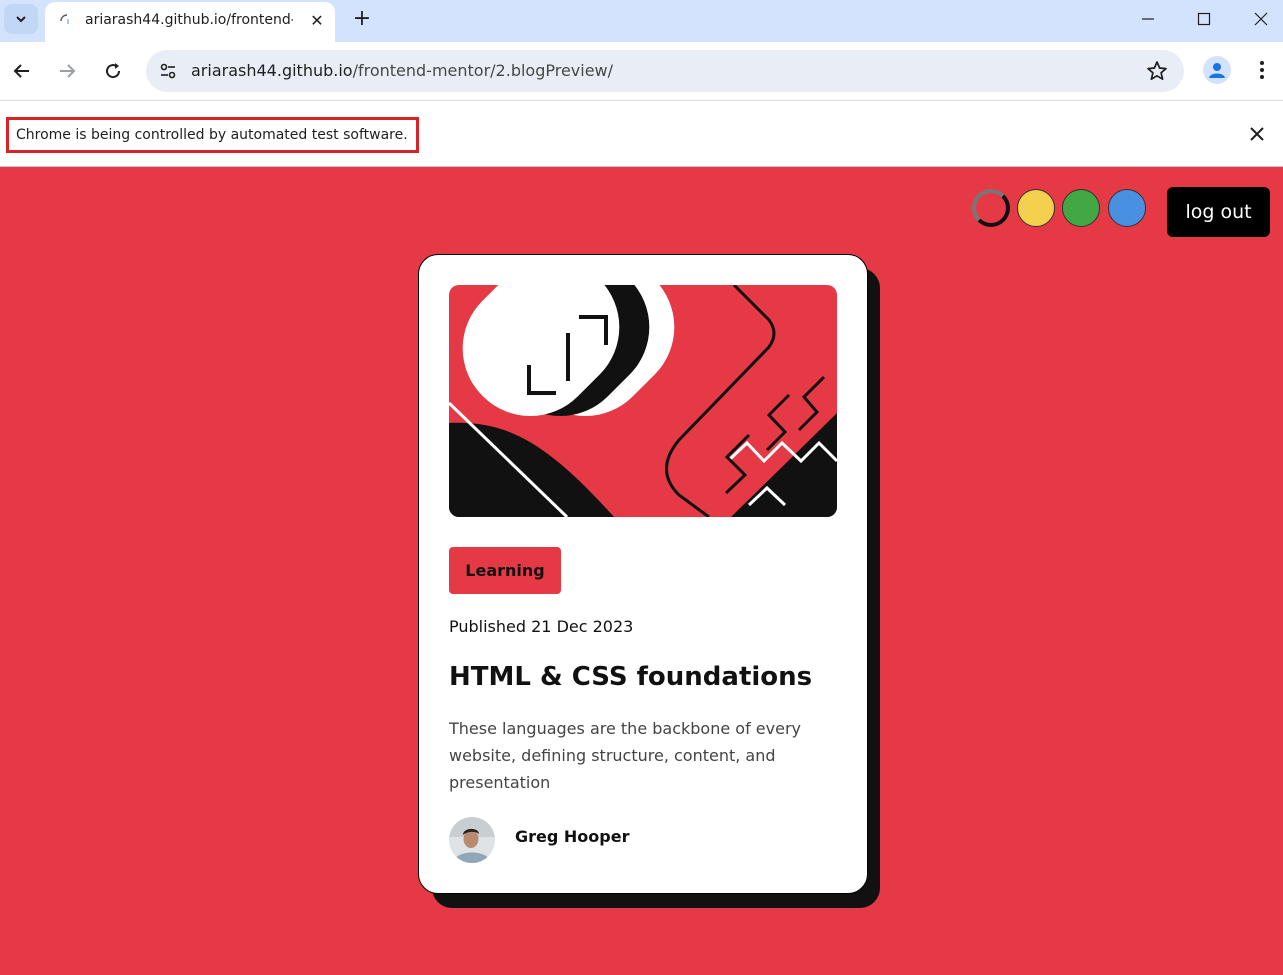  I want to click on logout-button: log out, so click(1218, 212).